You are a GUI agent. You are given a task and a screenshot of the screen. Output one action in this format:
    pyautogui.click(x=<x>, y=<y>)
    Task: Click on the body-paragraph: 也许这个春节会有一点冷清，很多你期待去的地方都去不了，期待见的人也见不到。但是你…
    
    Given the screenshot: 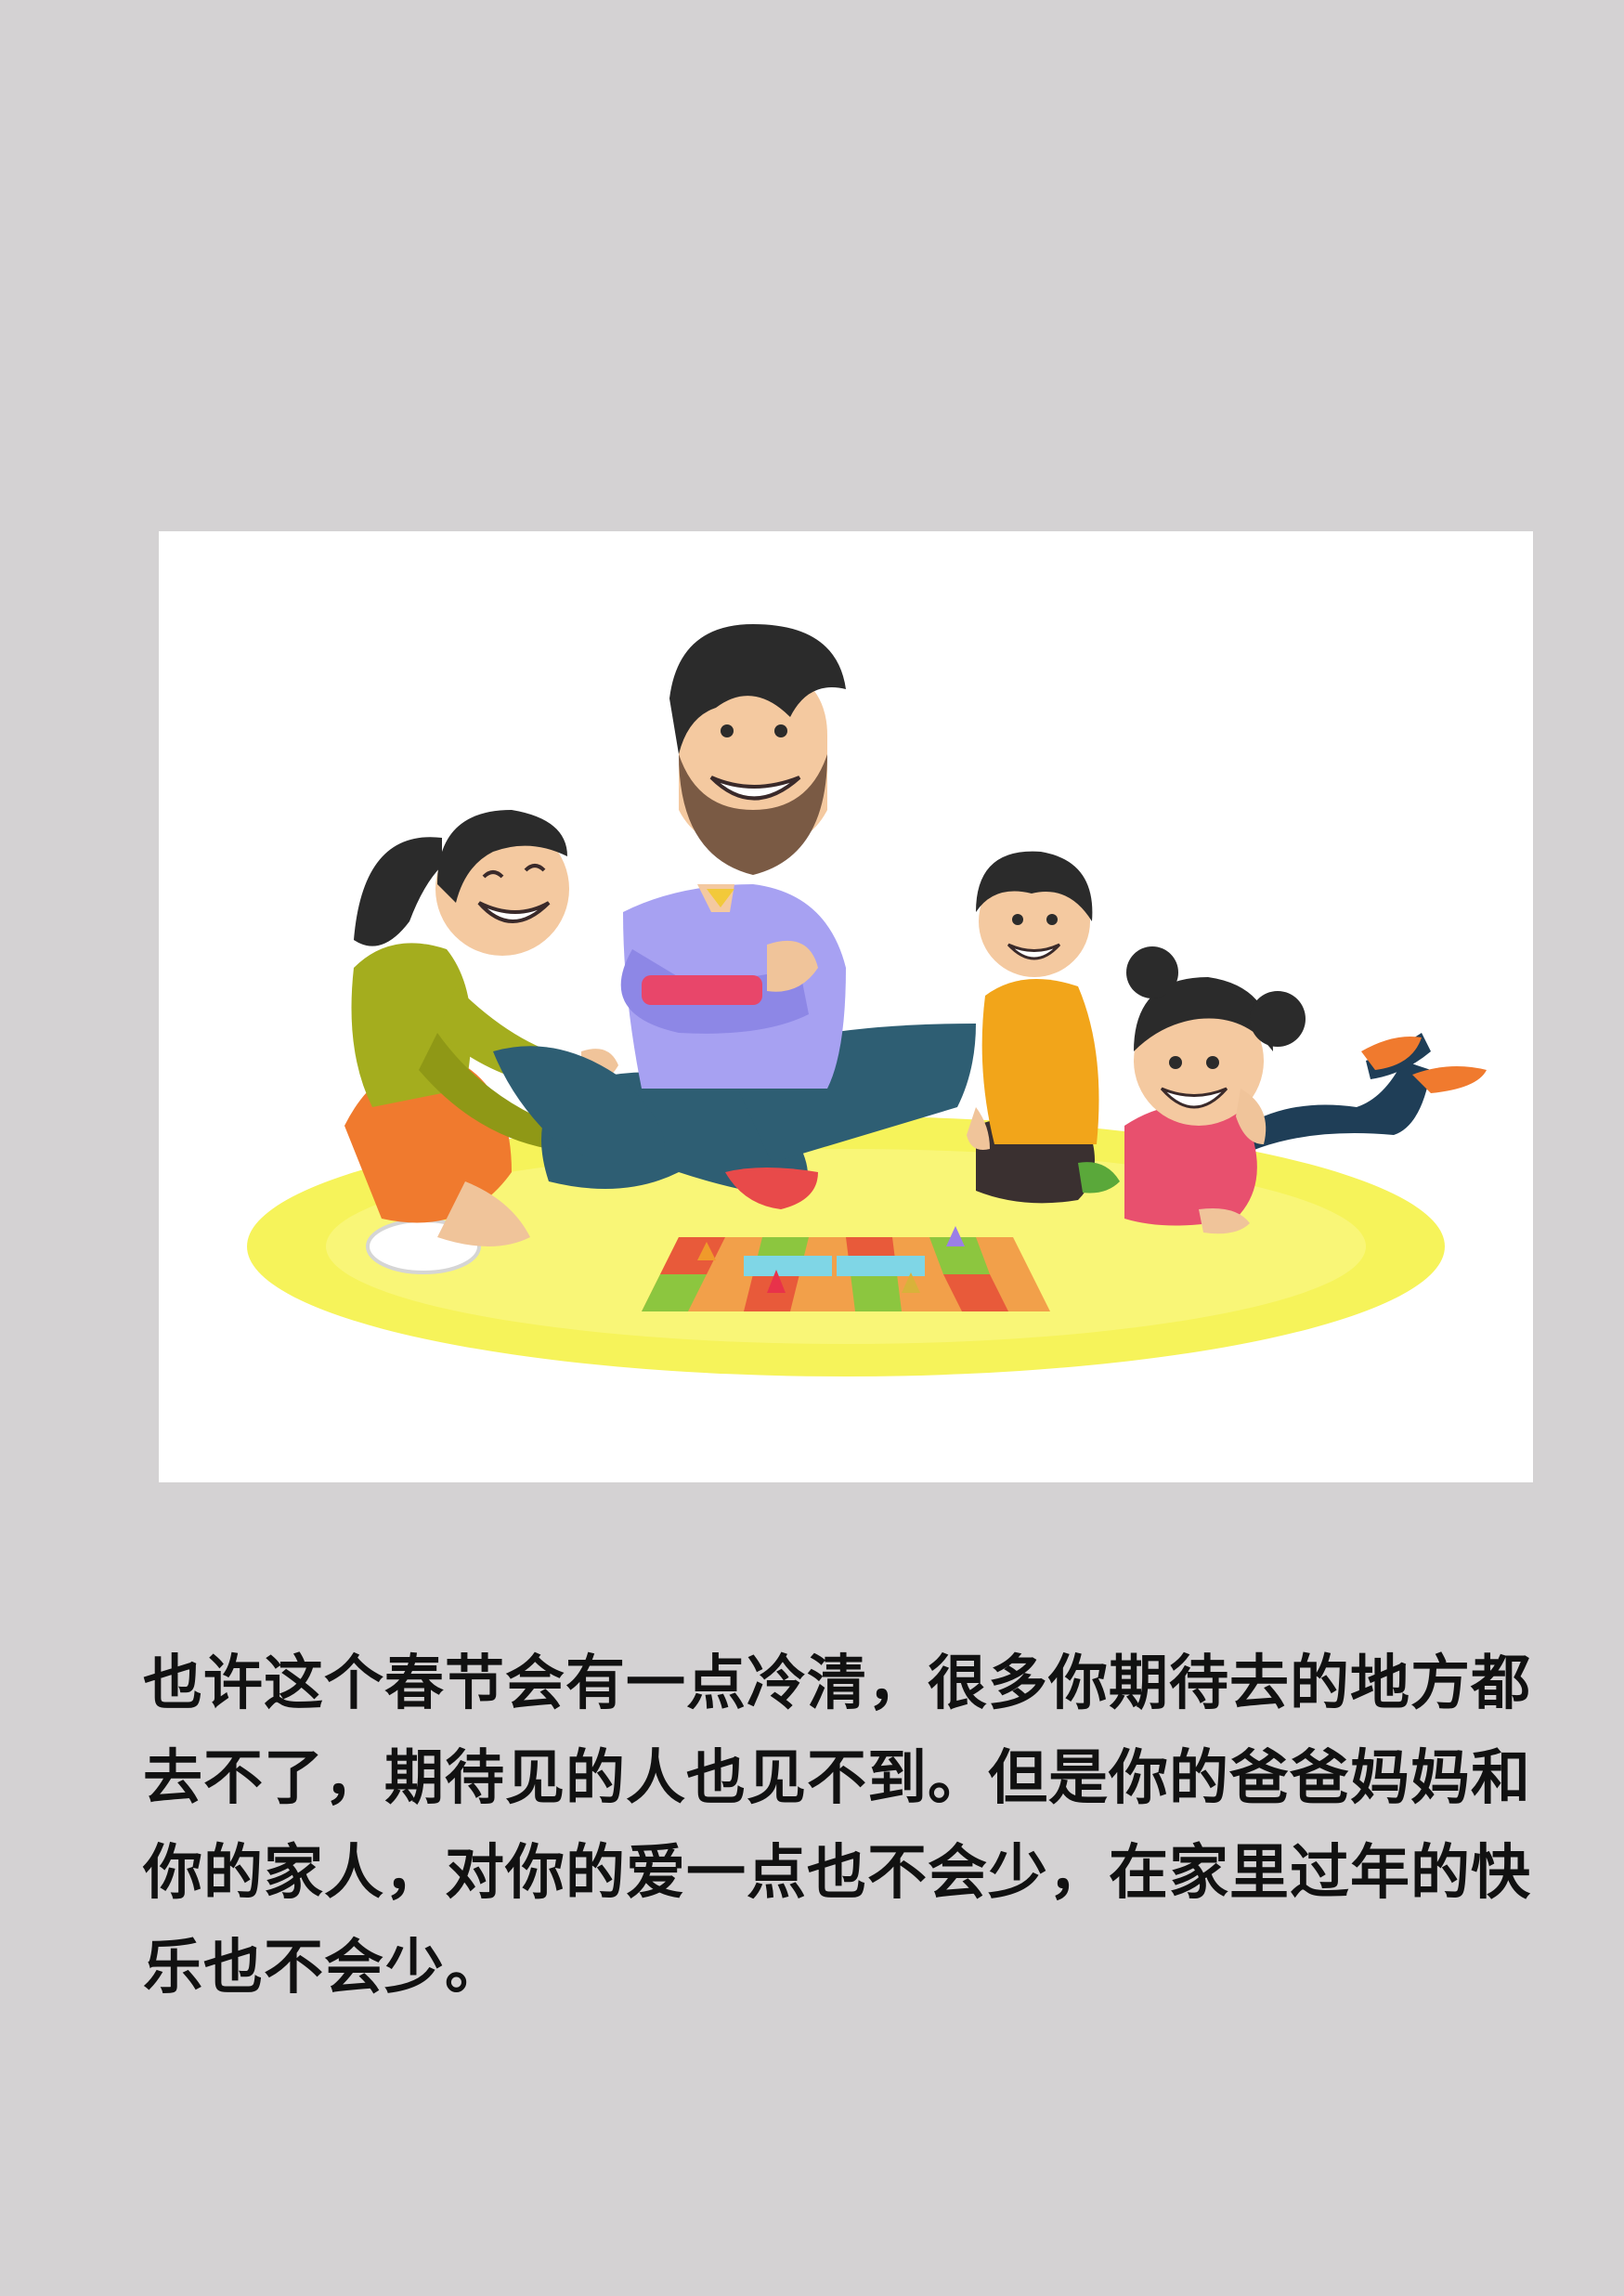 What is the action you would take?
    pyautogui.click(x=837, y=1826)
    